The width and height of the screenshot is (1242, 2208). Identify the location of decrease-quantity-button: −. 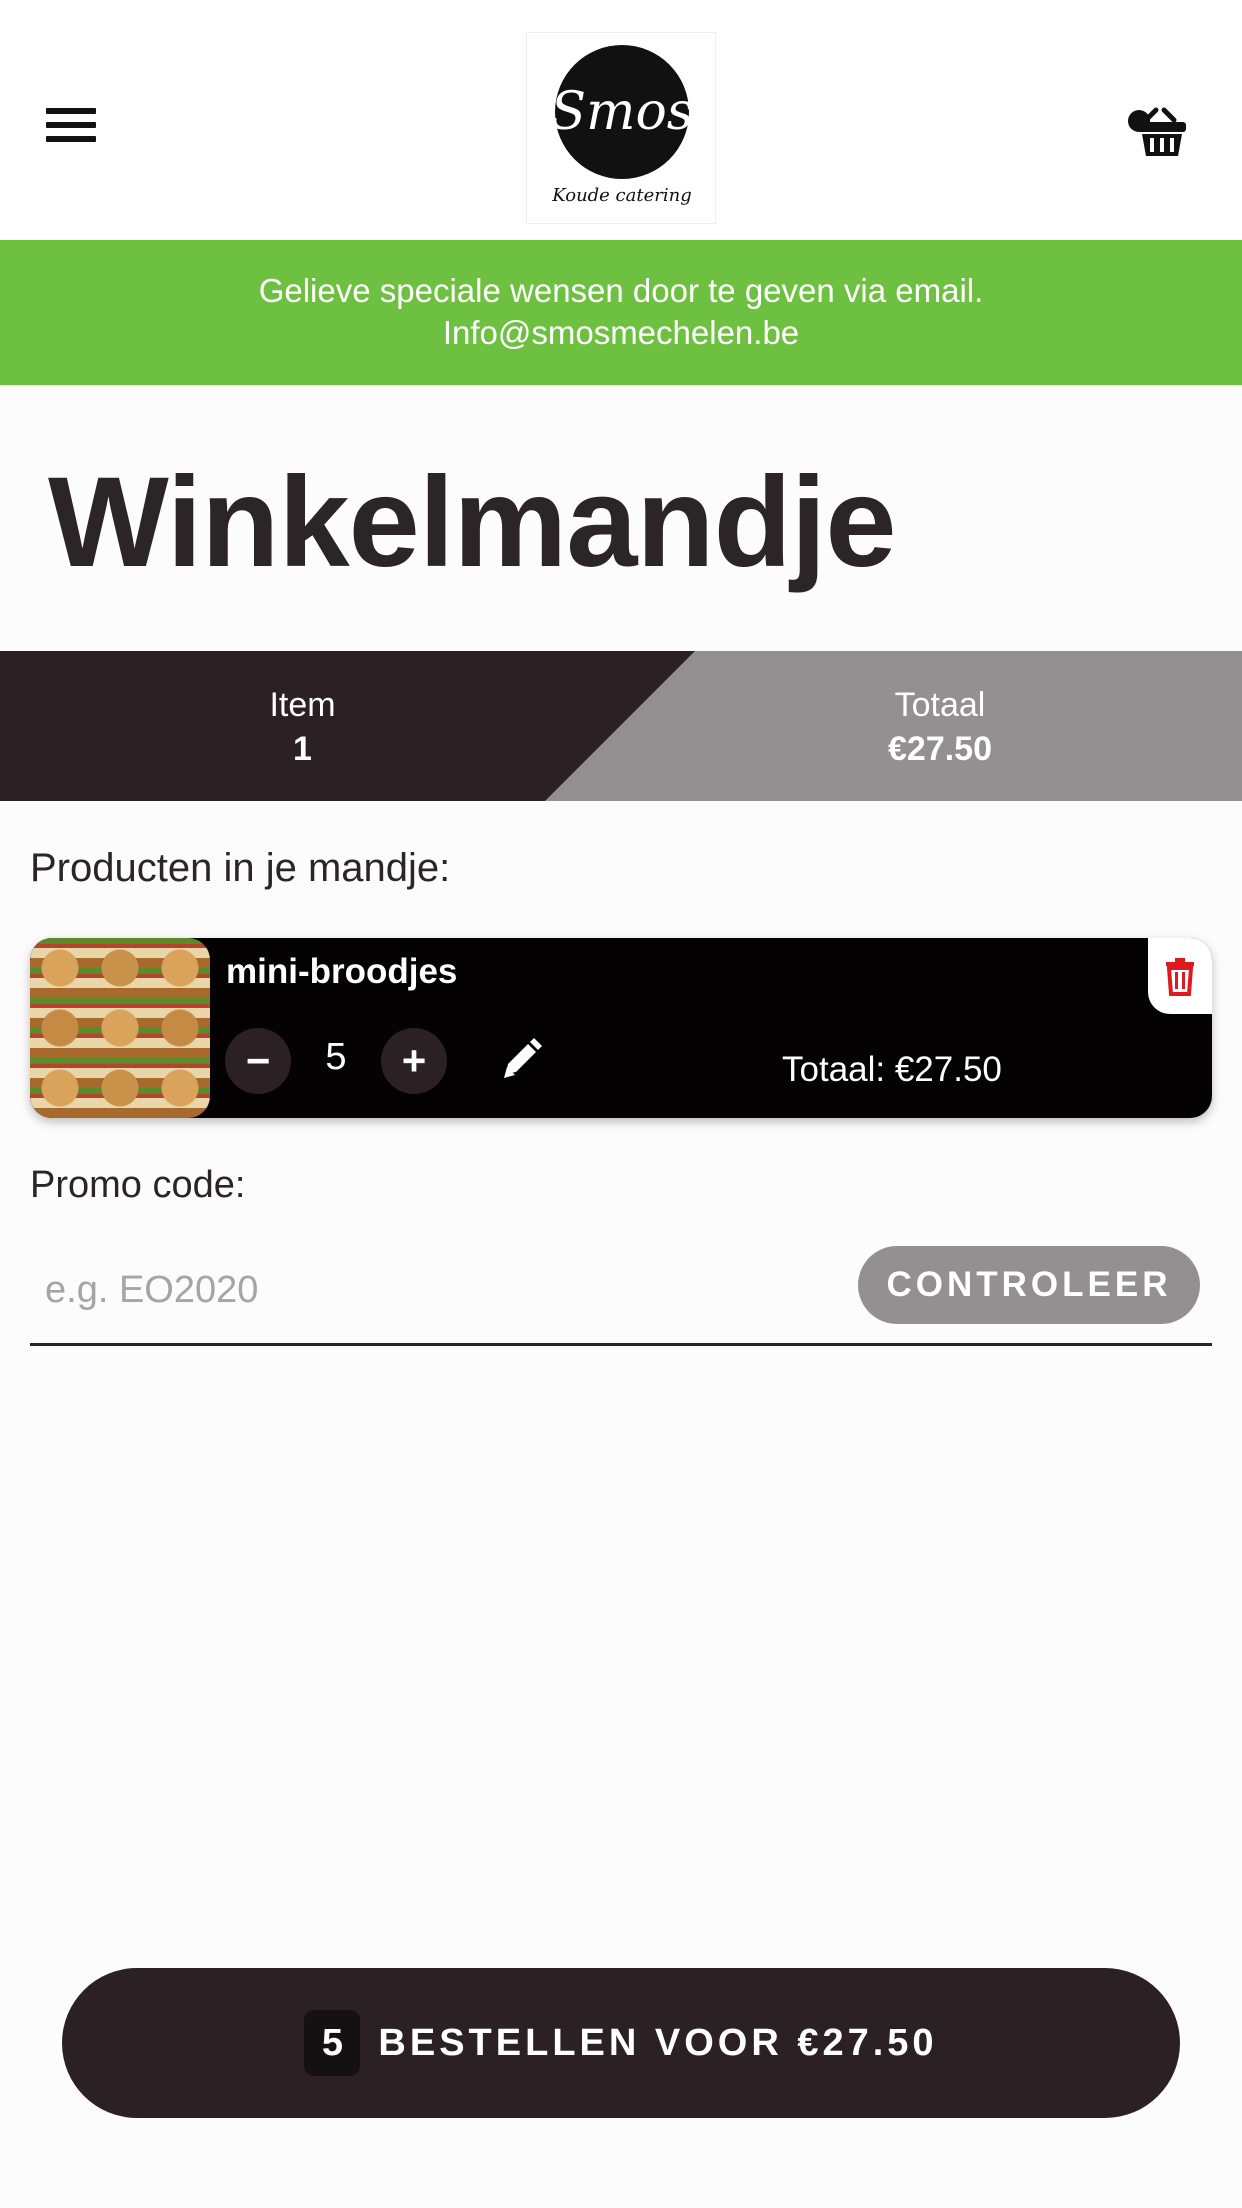
(258, 1061).